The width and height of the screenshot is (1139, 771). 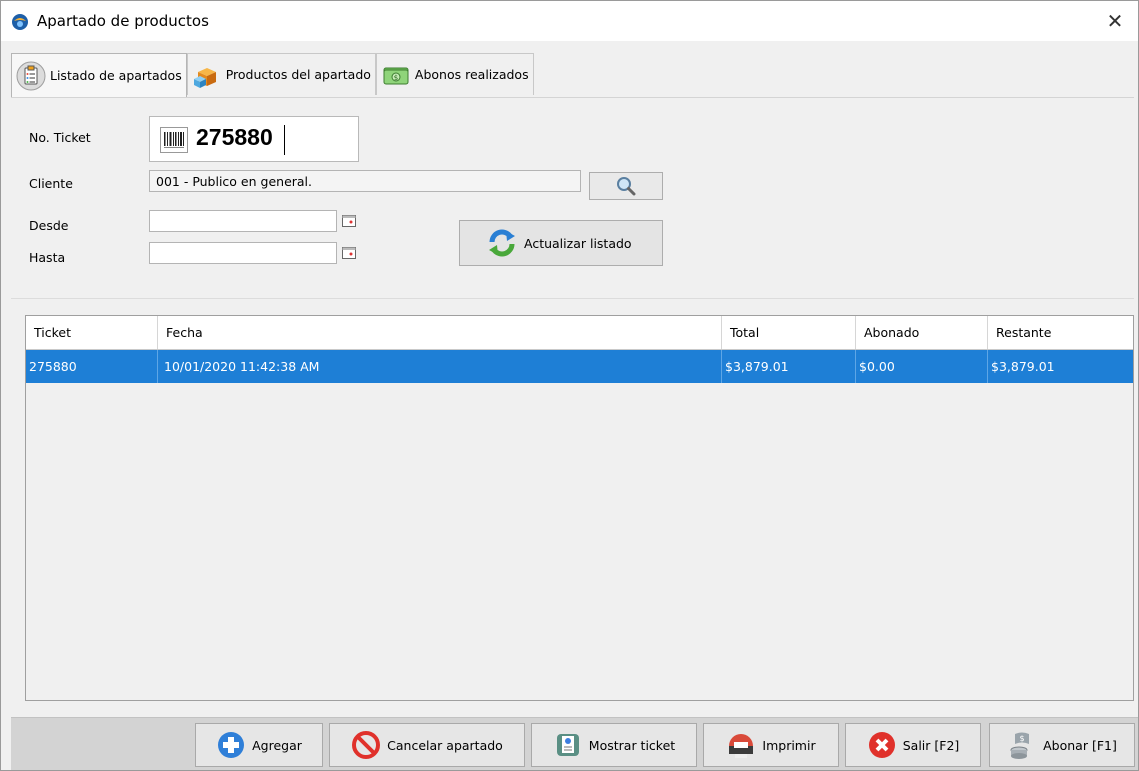 What do you see at coordinates (1080, 745) in the screenshot?
I see `abonar-label: Abonar [F1]` at bounding box center [1080, 745].